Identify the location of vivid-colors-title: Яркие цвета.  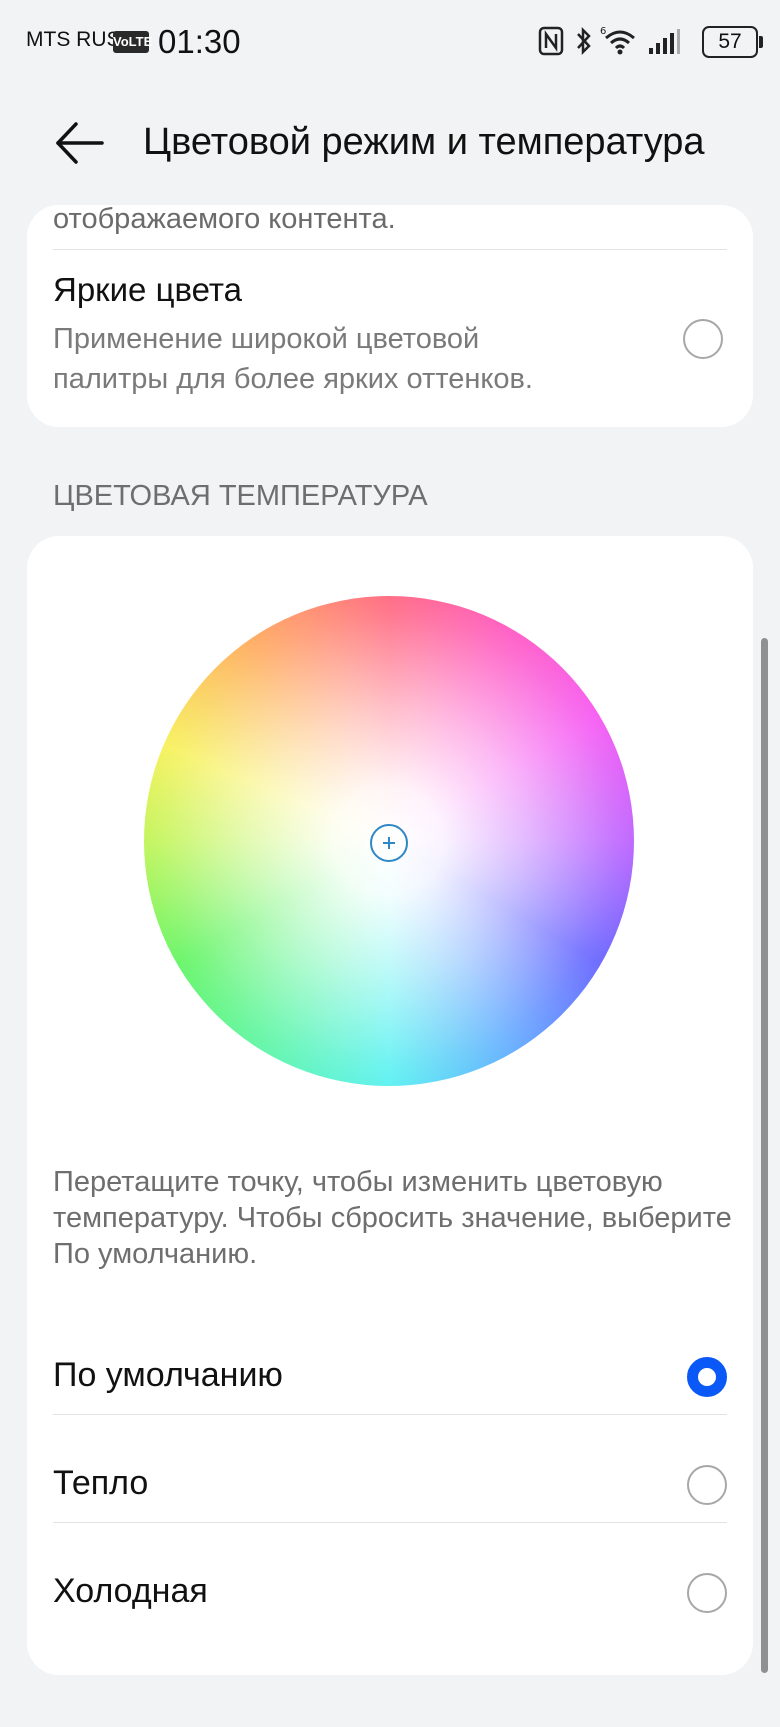
(147, 289).